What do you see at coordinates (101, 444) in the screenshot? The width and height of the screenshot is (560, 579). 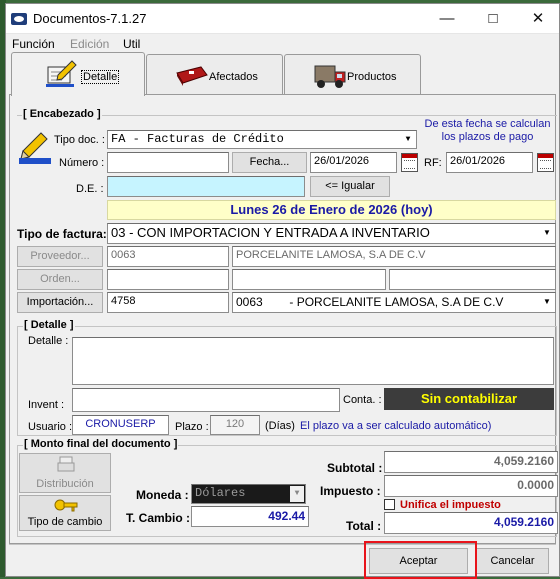 I see `monto-title: [ Monto final del documento ]` at bounding box center [101, 444].